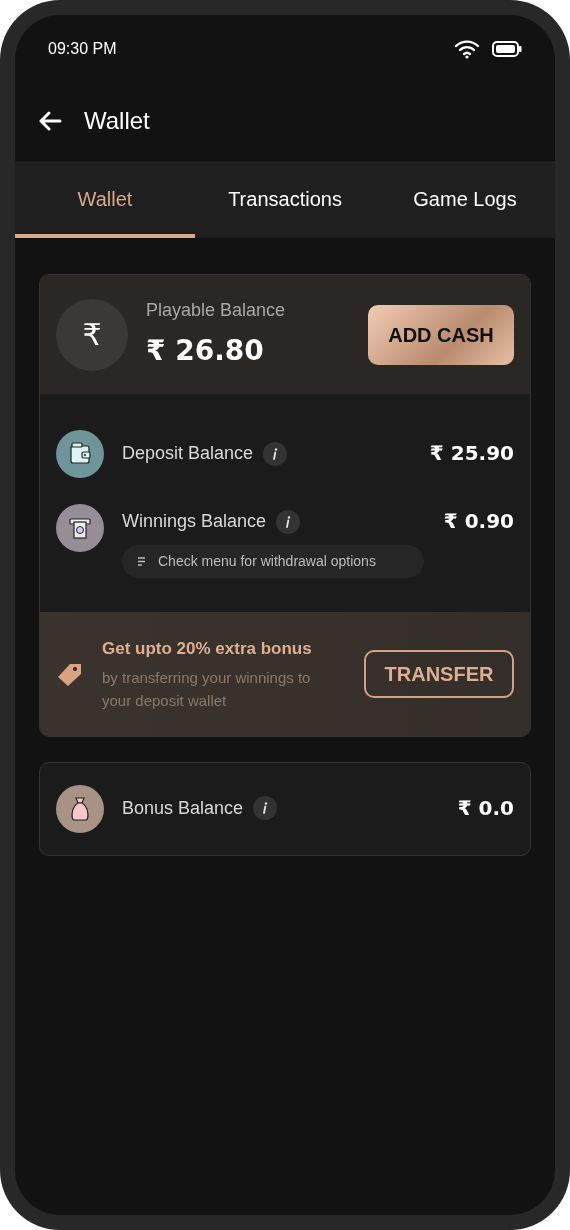 The height and width of the screenshot is (1230, 570). Describe the element at coordinates (471, 453) in the screenshot. I see `balance-amount: ₹ 25.90` at that location.